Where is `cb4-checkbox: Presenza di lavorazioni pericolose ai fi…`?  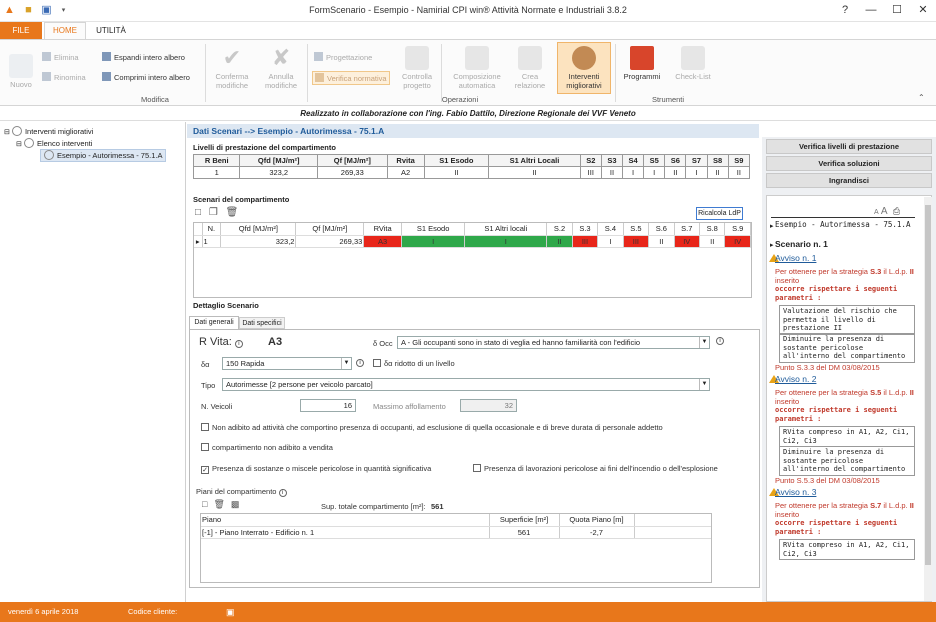
cb4-checkbox: Presenza di lavorazioni pericolose ai fi… is located at coordinates (595, 468).